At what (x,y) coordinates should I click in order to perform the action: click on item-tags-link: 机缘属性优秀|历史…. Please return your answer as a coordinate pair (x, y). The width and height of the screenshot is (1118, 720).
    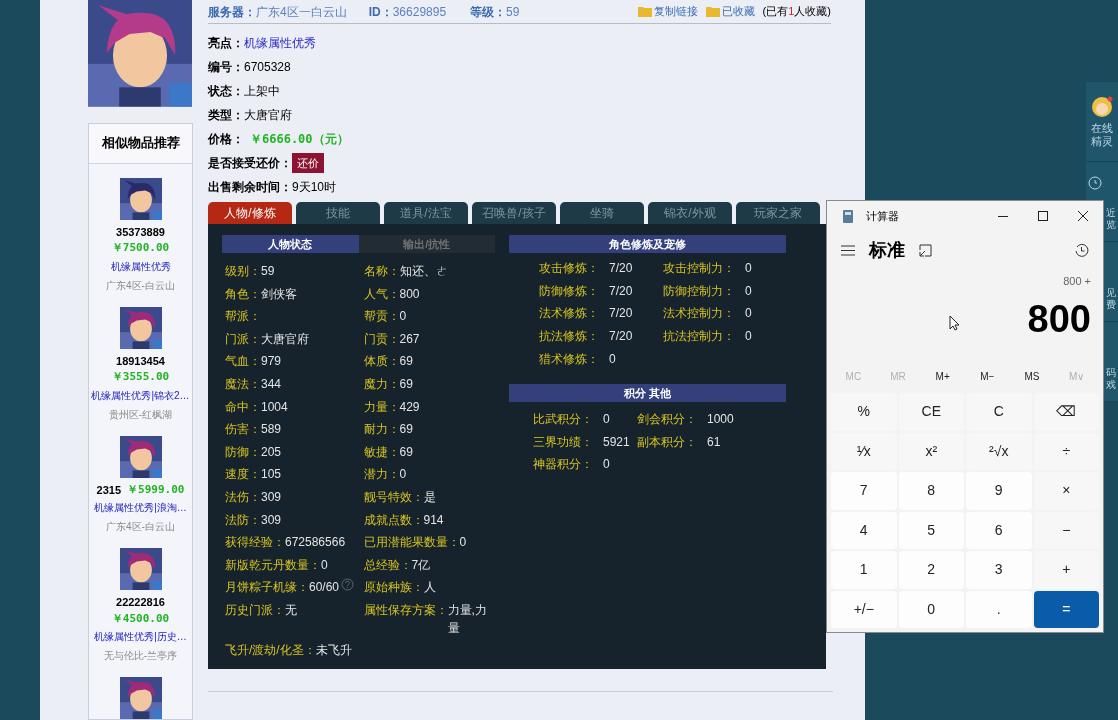
    Looking at the image, I should click on (140, 636).